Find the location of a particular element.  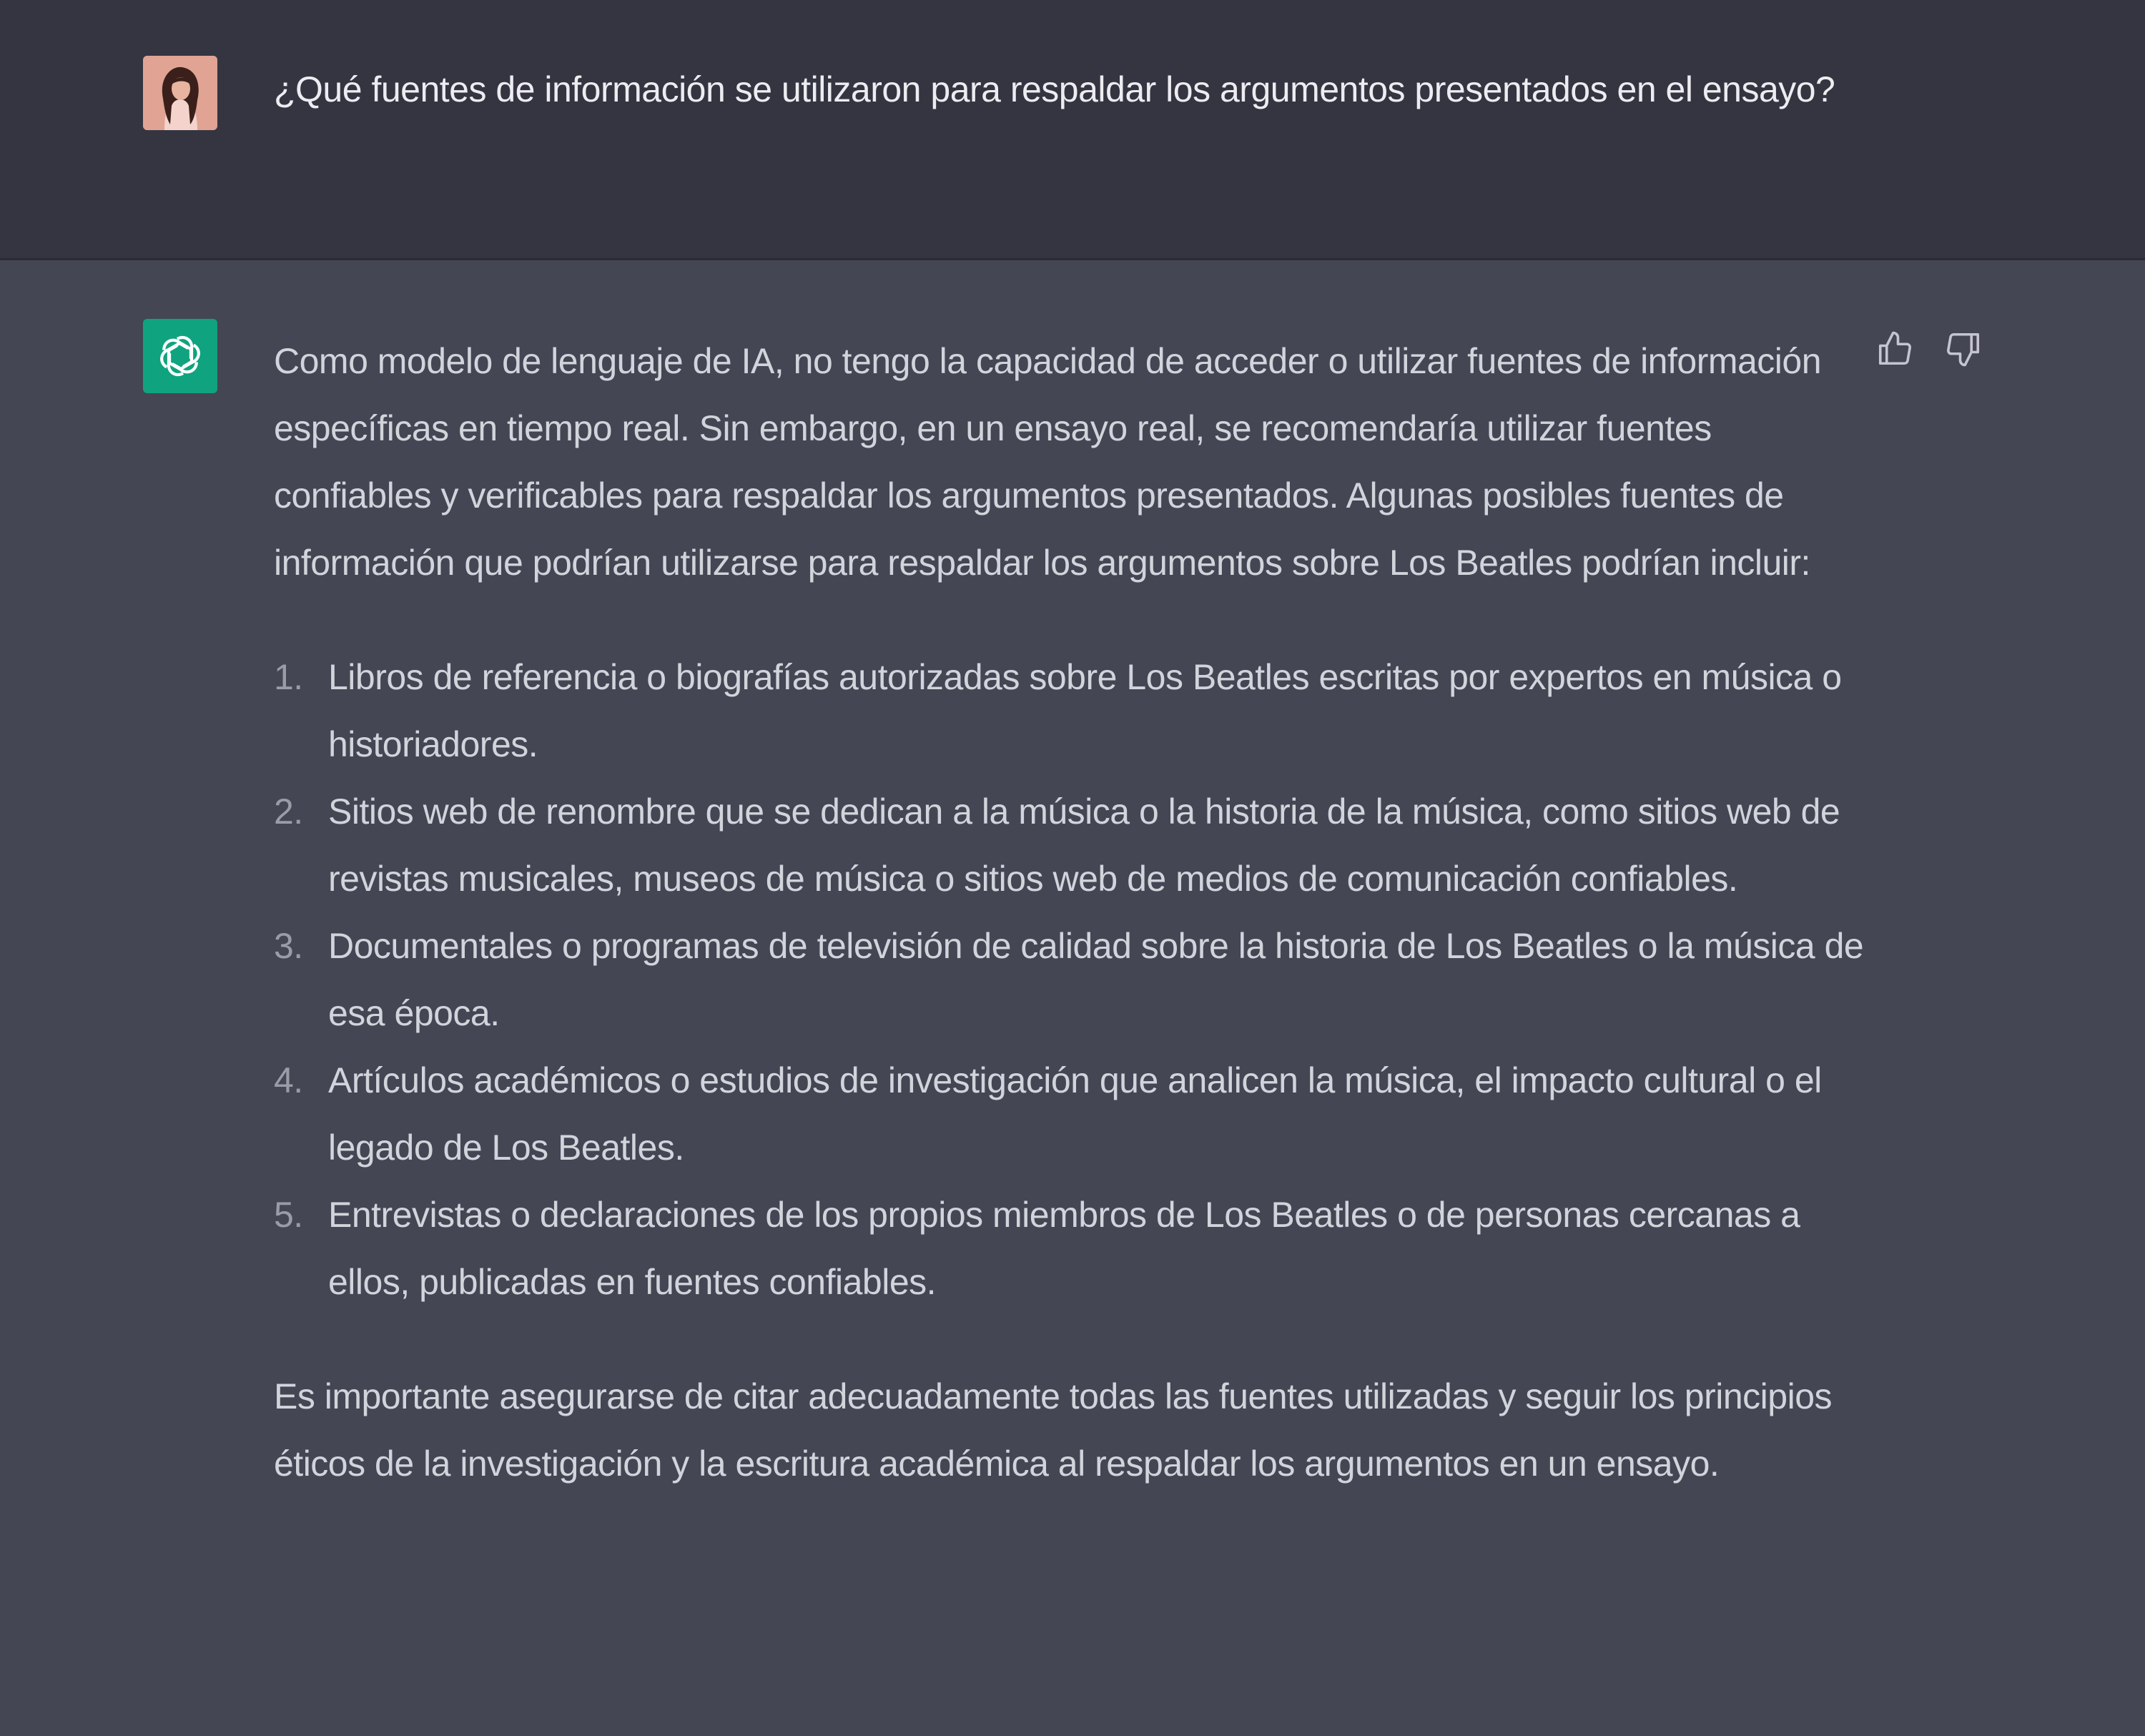

list-item-number: 2. is located at coordinates (288, 811).